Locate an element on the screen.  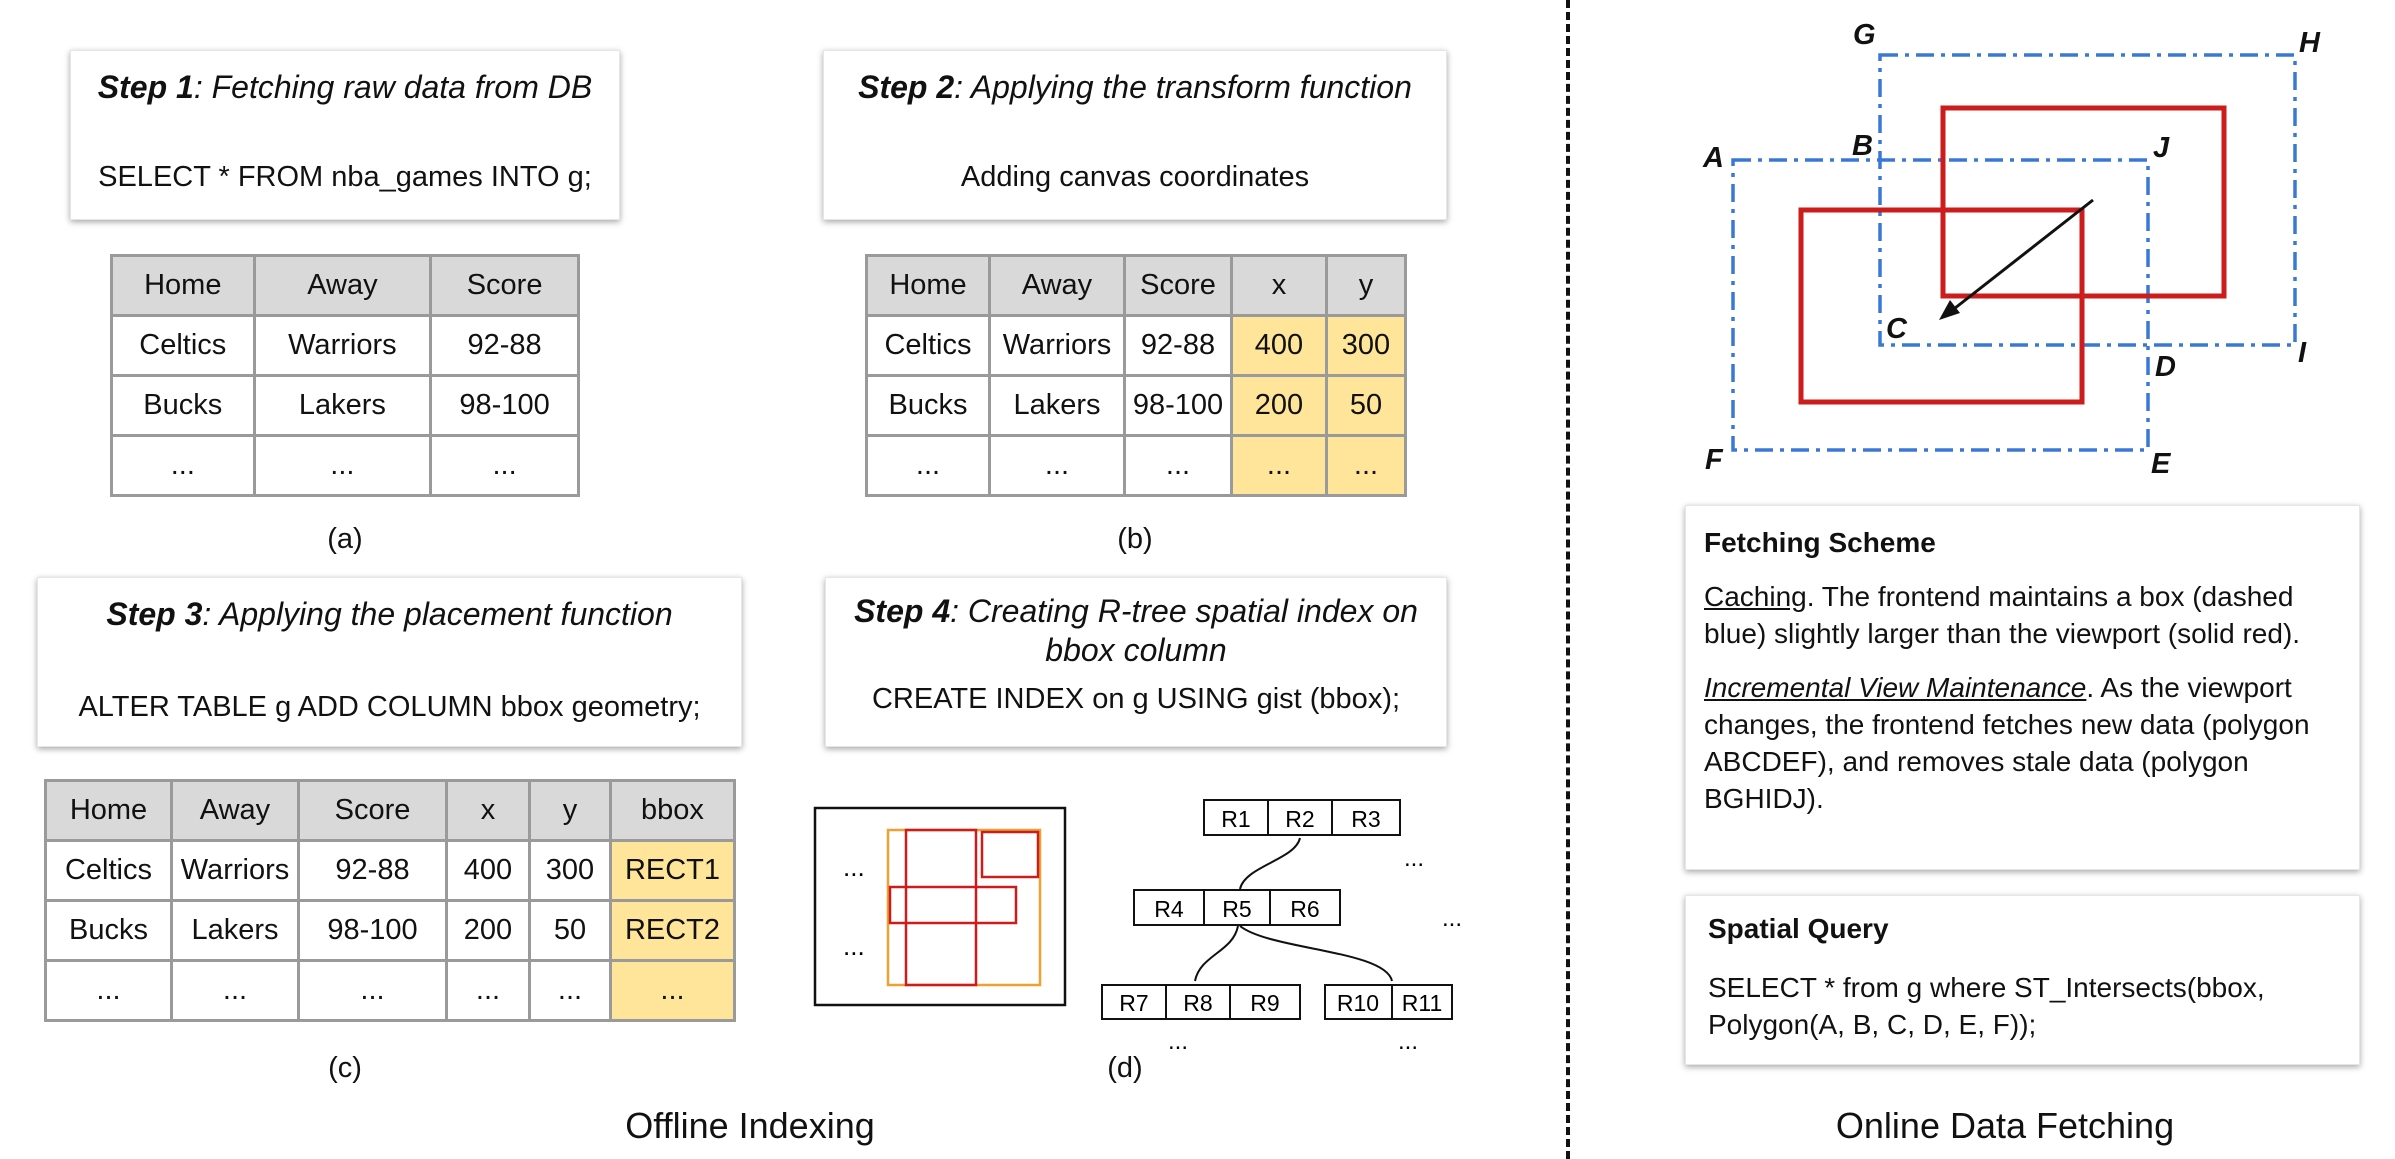
table-a-header: Score is located at coordinates (504, 285).